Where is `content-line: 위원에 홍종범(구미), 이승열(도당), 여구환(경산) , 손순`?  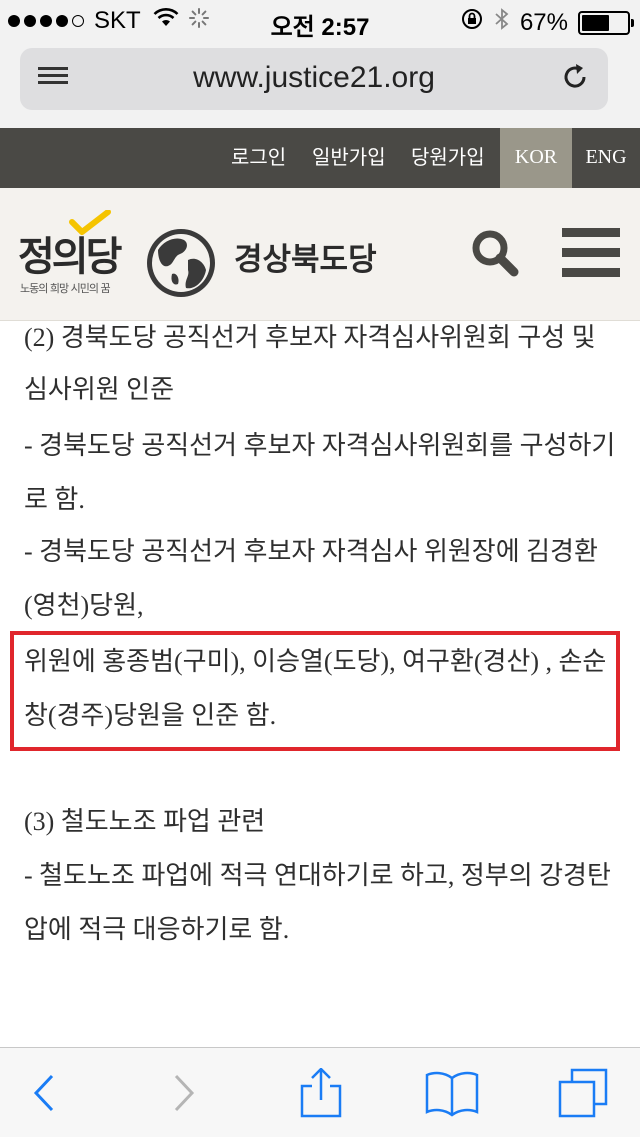
content-line: 위원에 홍종범(구미), 이승열(도당), 여구환(경산) , 손순 is located at coordinates (315, 661).